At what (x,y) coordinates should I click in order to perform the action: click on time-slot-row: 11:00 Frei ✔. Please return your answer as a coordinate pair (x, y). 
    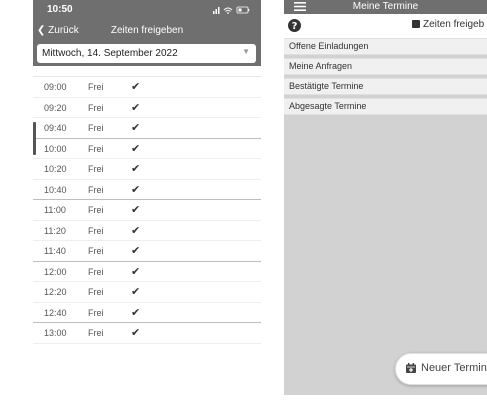
    Looking at the image, I should click on (147, 210).